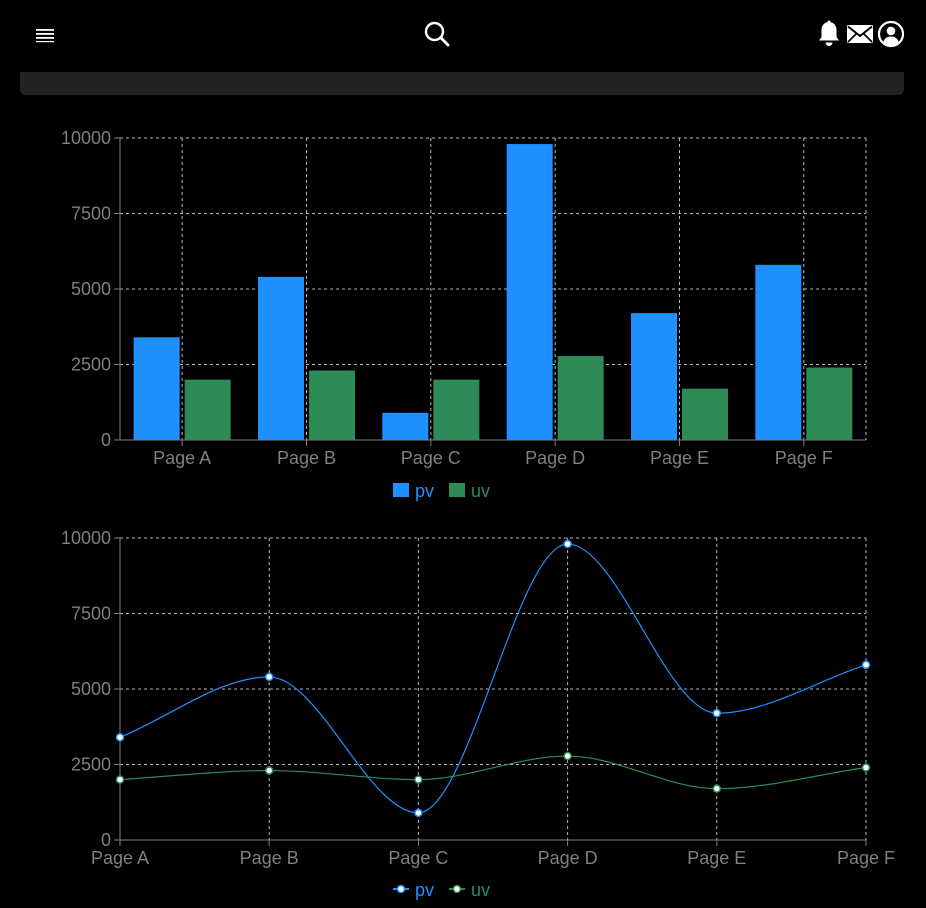 The image size is (926, 908). I want to click on user-icon, so click(891, 34).